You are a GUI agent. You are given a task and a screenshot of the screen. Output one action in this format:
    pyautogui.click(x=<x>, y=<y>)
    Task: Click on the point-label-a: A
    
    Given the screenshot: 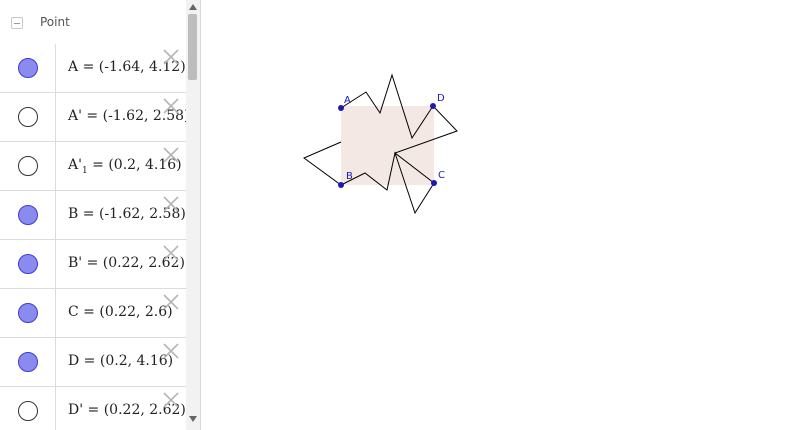 What is the action you would take?
    pyautogui.click(x=347, y=100)
    